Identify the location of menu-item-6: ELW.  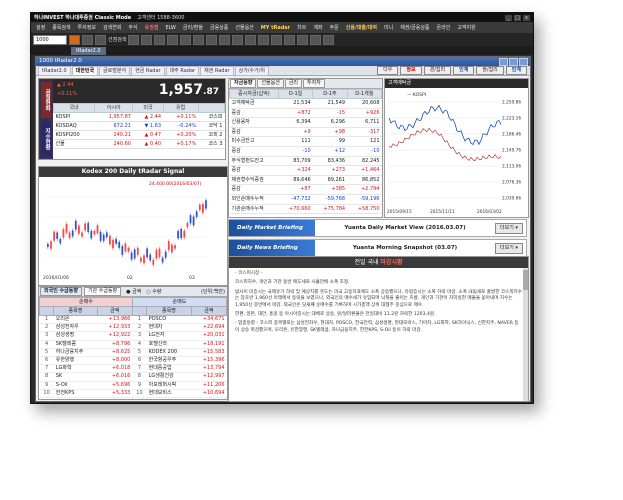
(170, 28).